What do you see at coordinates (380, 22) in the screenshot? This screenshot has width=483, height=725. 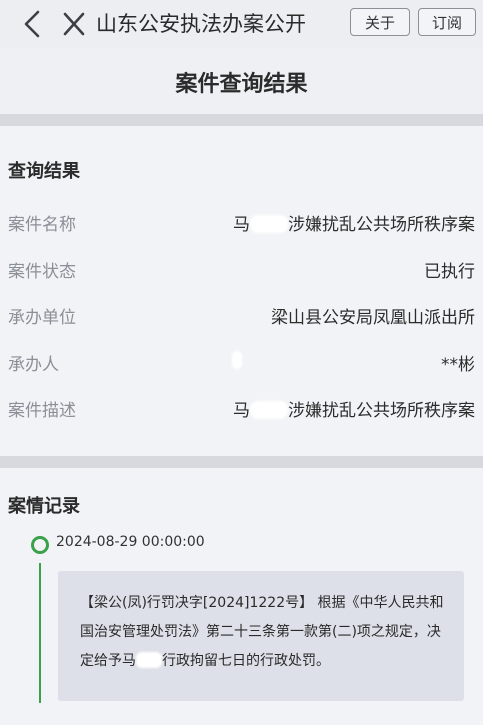 I see `about-button: 关于` at bounding box center [380, 22].